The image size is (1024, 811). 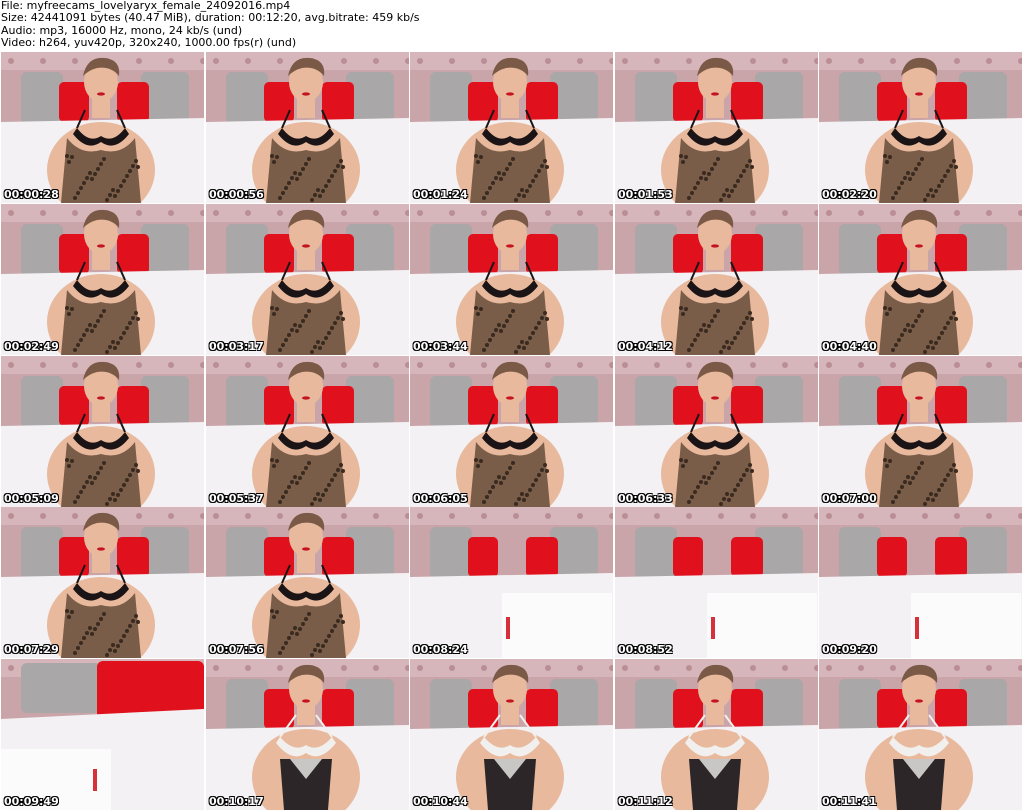 I want to click on video-thumbnail: 00:11:41, so click(x=920, y=734).